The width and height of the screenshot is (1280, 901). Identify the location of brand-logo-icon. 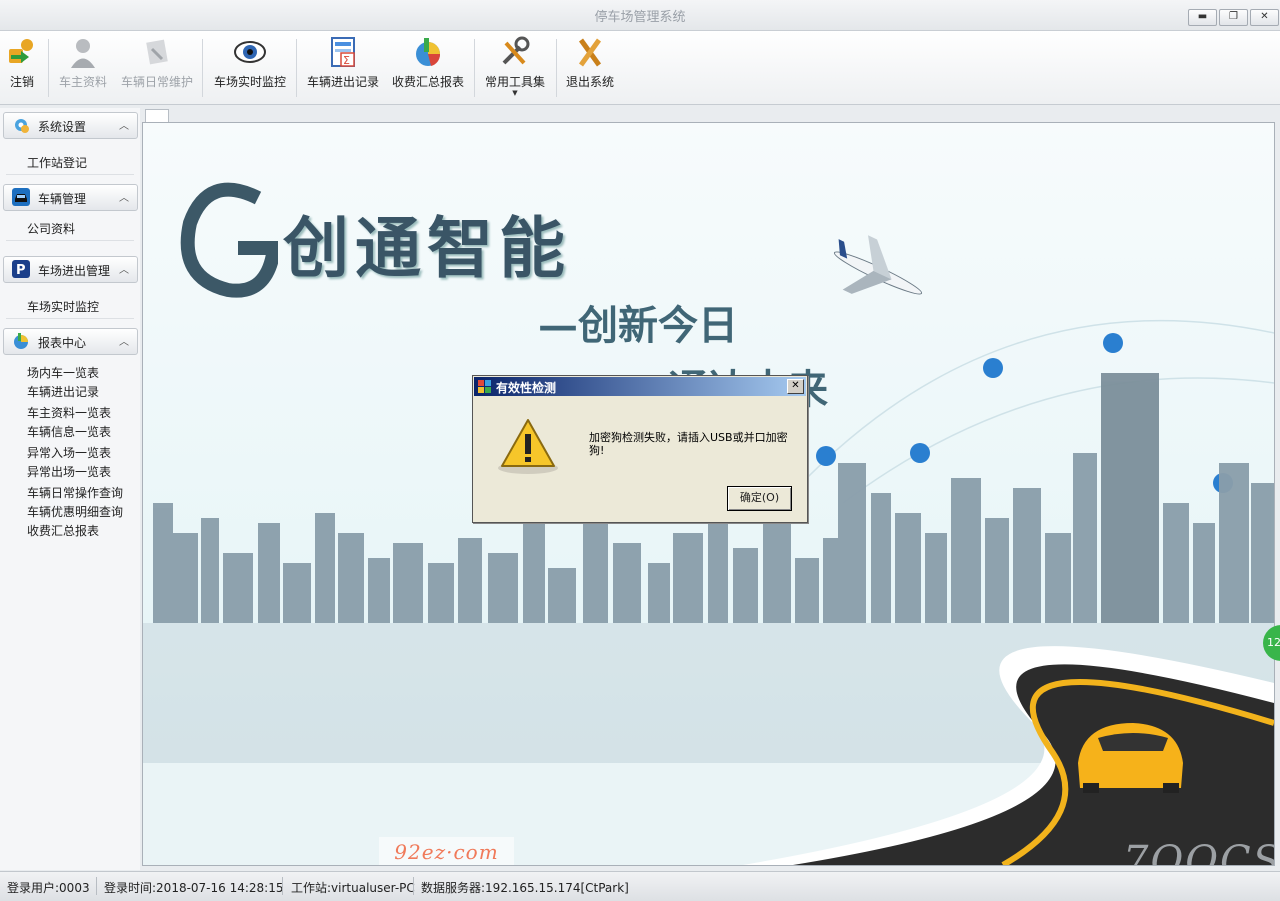
(229, 240).